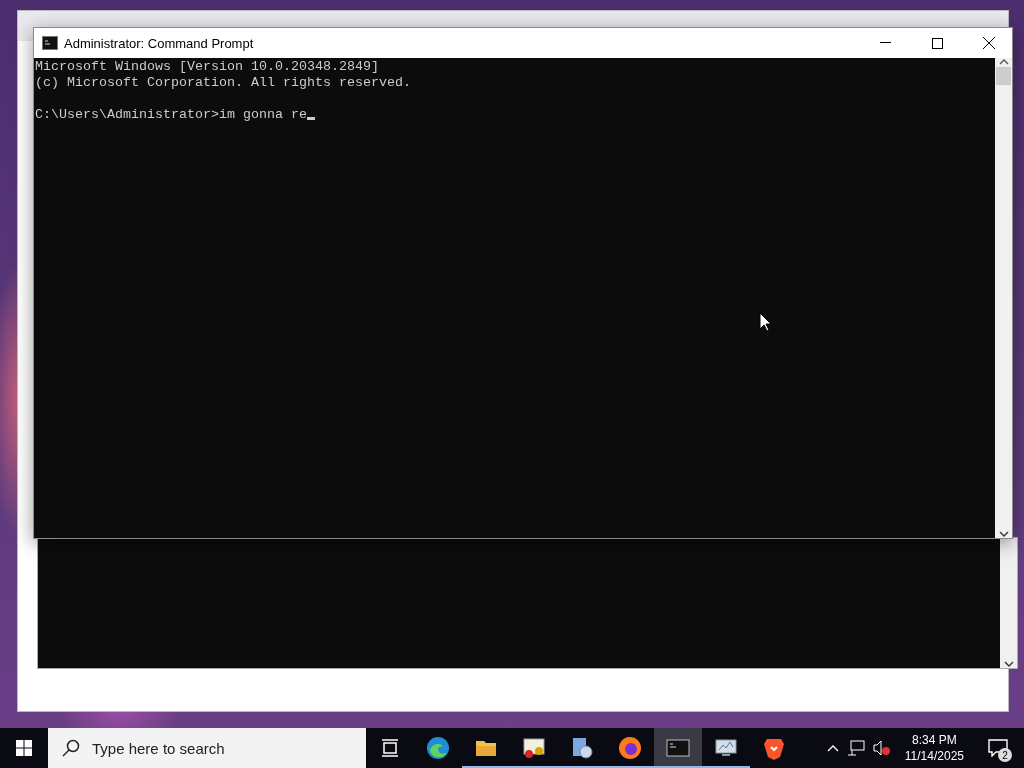  I want to click on minimize-icon, so click(885, 43).